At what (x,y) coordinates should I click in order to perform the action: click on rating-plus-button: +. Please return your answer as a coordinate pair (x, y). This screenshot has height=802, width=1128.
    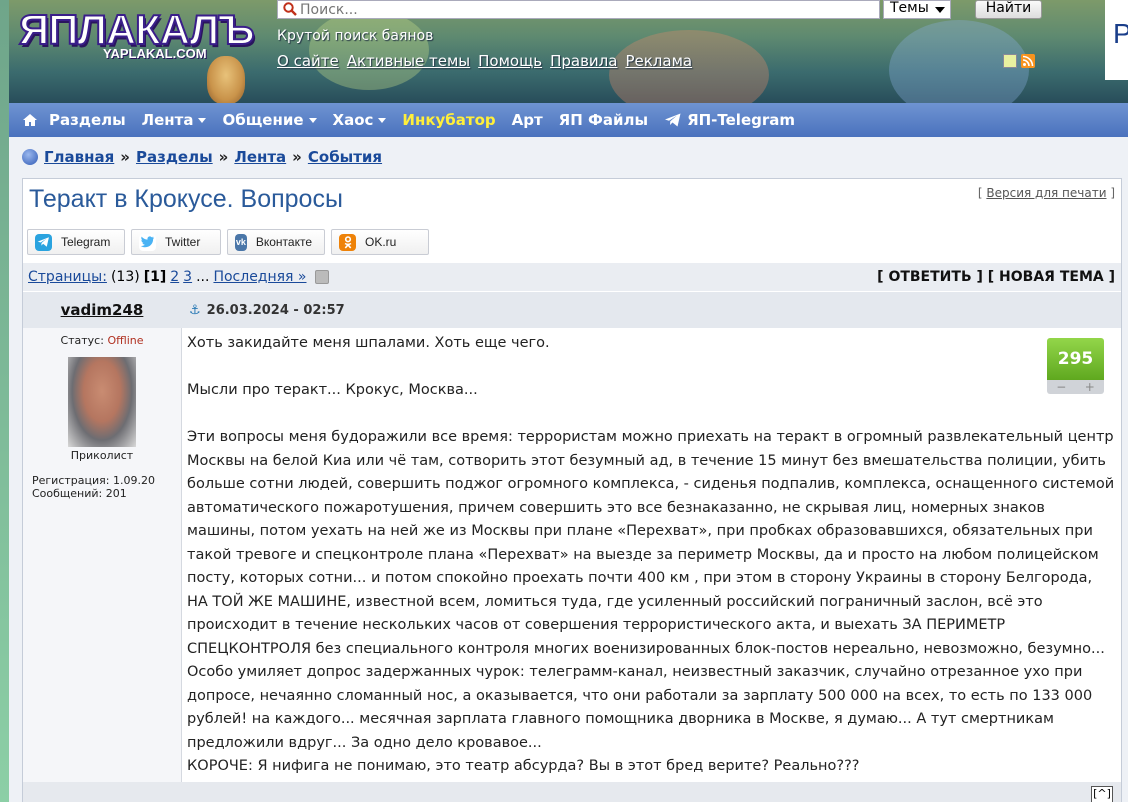
    Looking at the image, I should click on (1090, 387).